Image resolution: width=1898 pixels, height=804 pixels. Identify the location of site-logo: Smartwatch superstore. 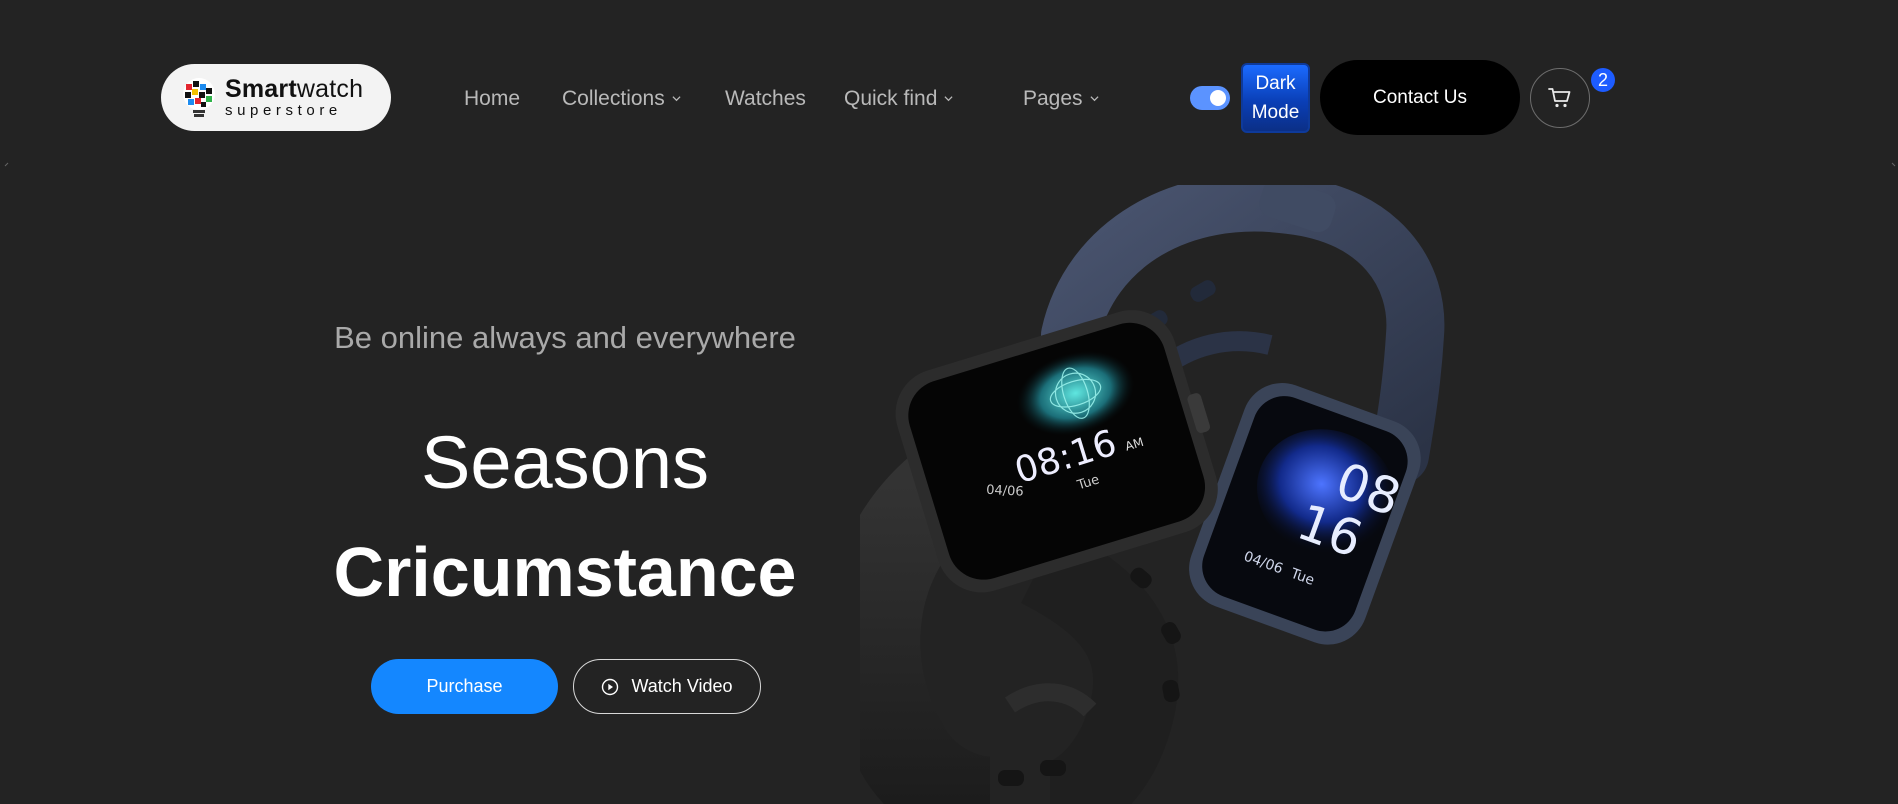
(276, 97).